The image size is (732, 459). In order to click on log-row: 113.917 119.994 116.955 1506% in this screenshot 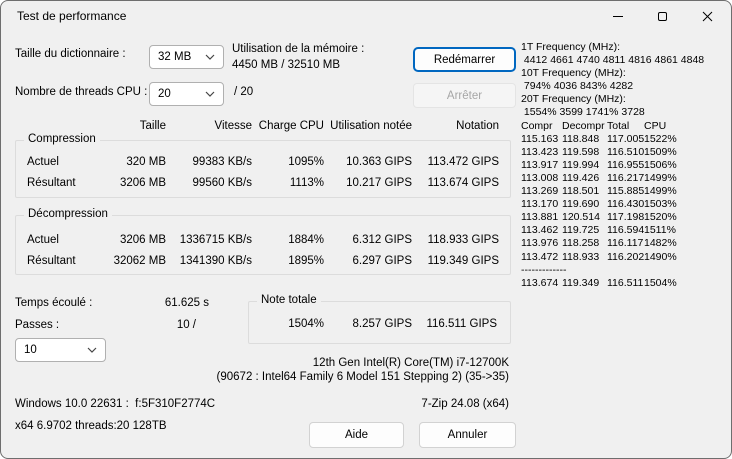, I will do `click(612, 165)`.